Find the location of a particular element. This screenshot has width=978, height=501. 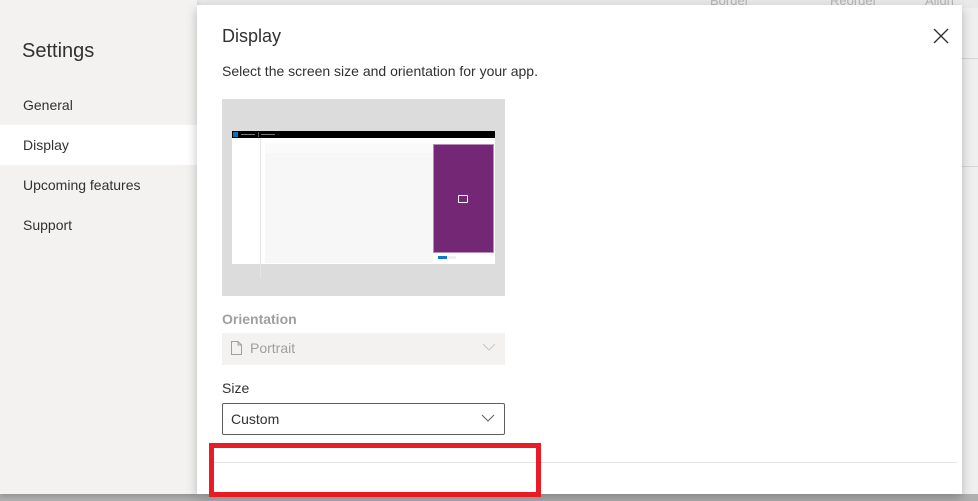

size-label: Size is located at coordinates (236, 388).